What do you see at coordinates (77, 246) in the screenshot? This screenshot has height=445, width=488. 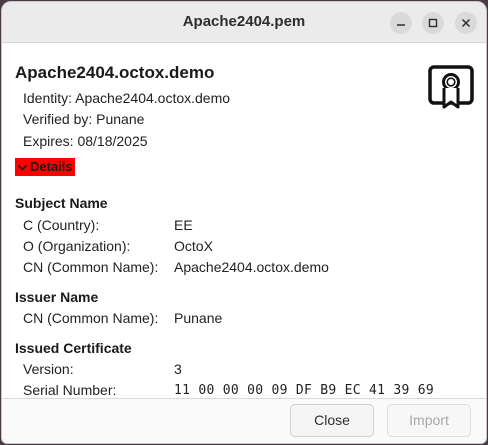 I see `field-label: O (Organization):` at bounding box center [77, 246].